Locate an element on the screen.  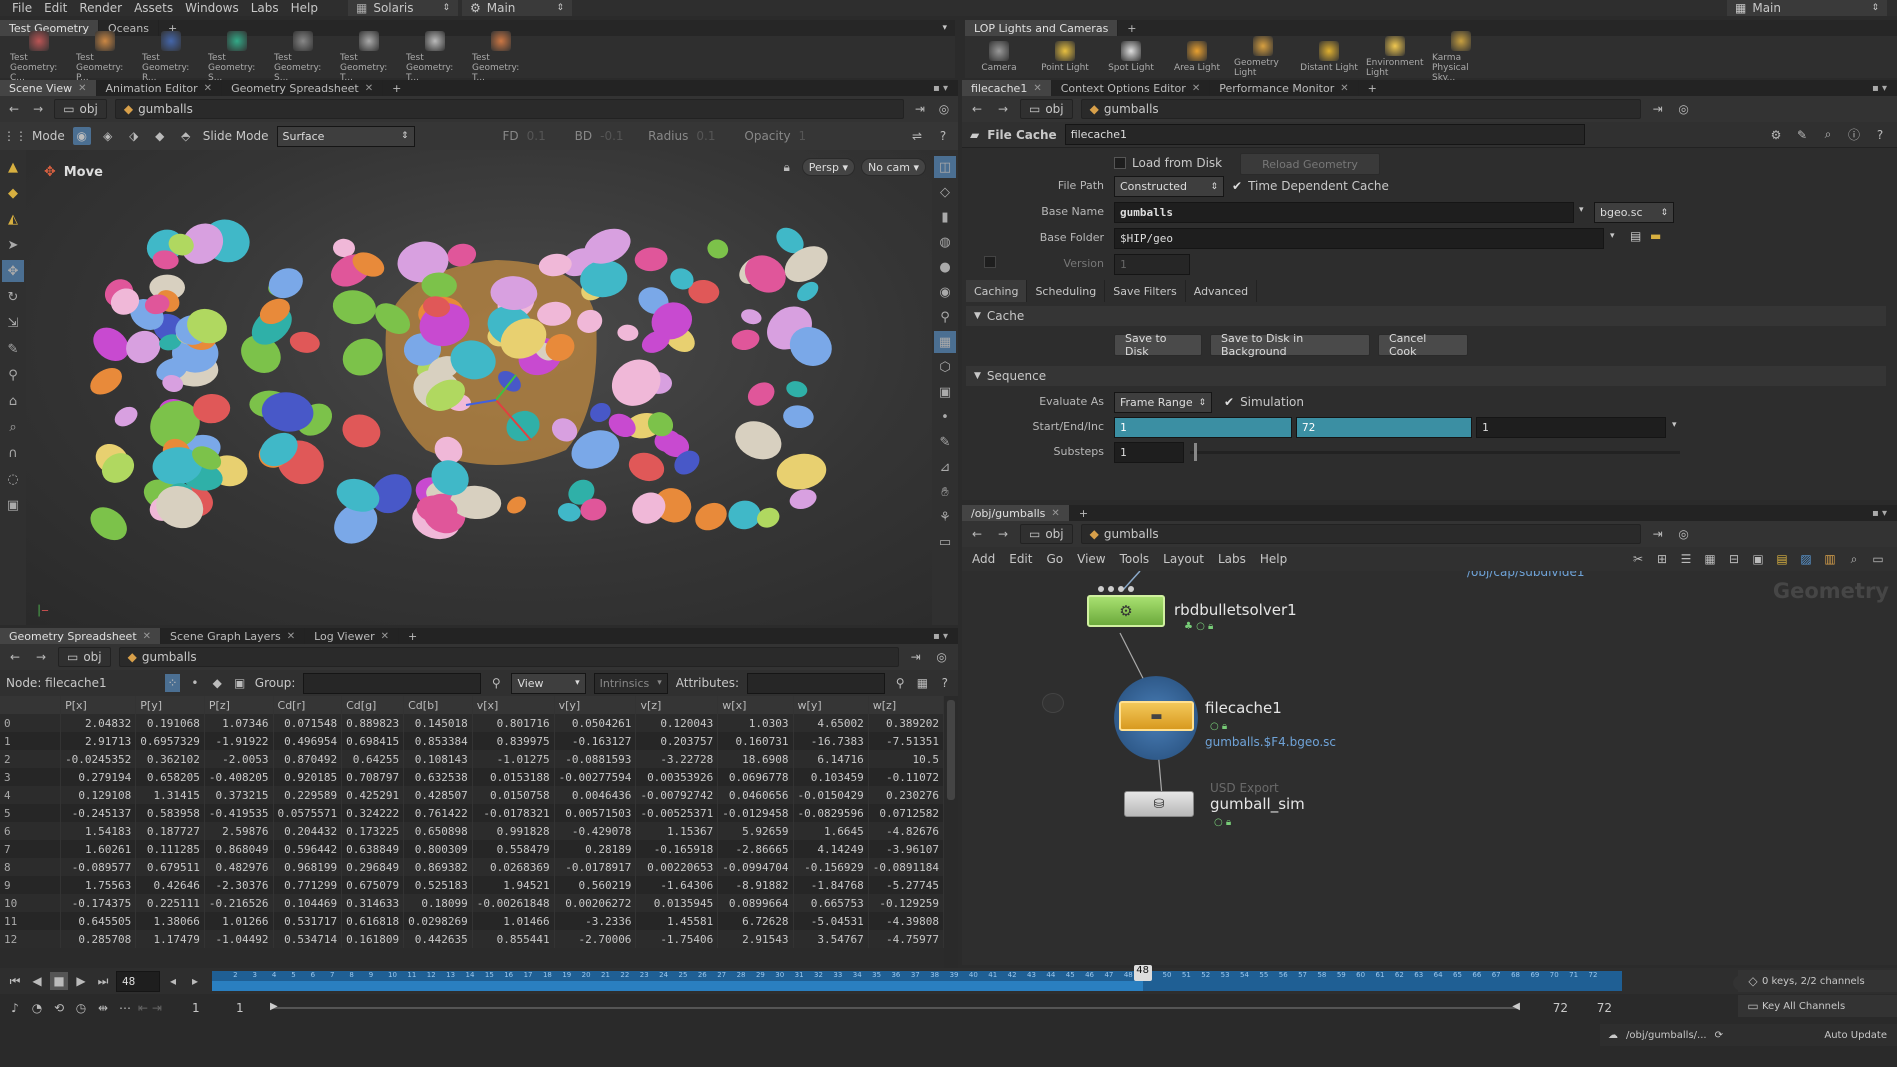
tab-obj-gumballs: /obj/gumballs ✕ is located at coordinates (1016, 513).